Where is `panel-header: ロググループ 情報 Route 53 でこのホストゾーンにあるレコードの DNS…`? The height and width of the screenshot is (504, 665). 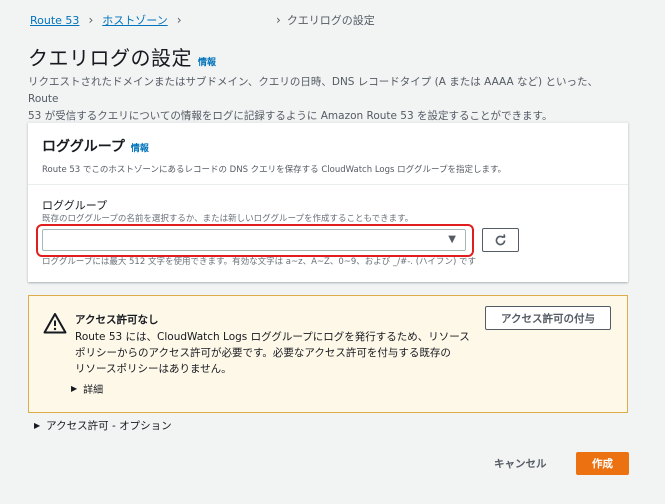
panel-header: ロググループ 情報 Route 53 でこのホストゾーンにあるレコードの DNS… is located at coordinates (328, 154).